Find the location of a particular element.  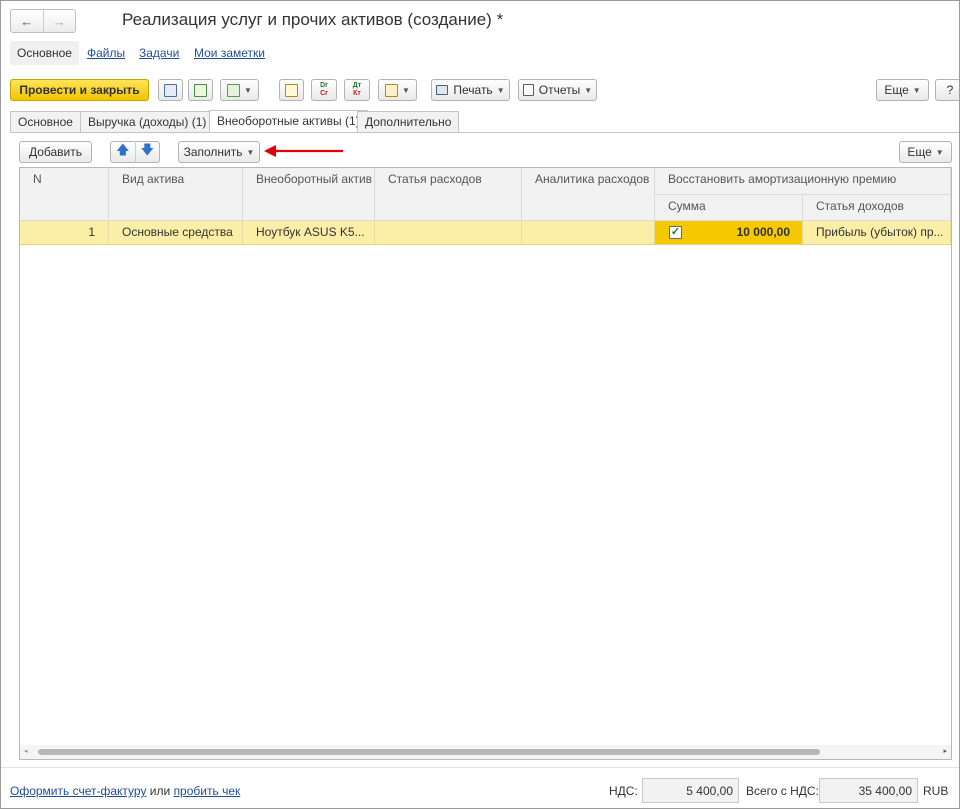

table-more-label: Еще is located at coordinates (919, 152).